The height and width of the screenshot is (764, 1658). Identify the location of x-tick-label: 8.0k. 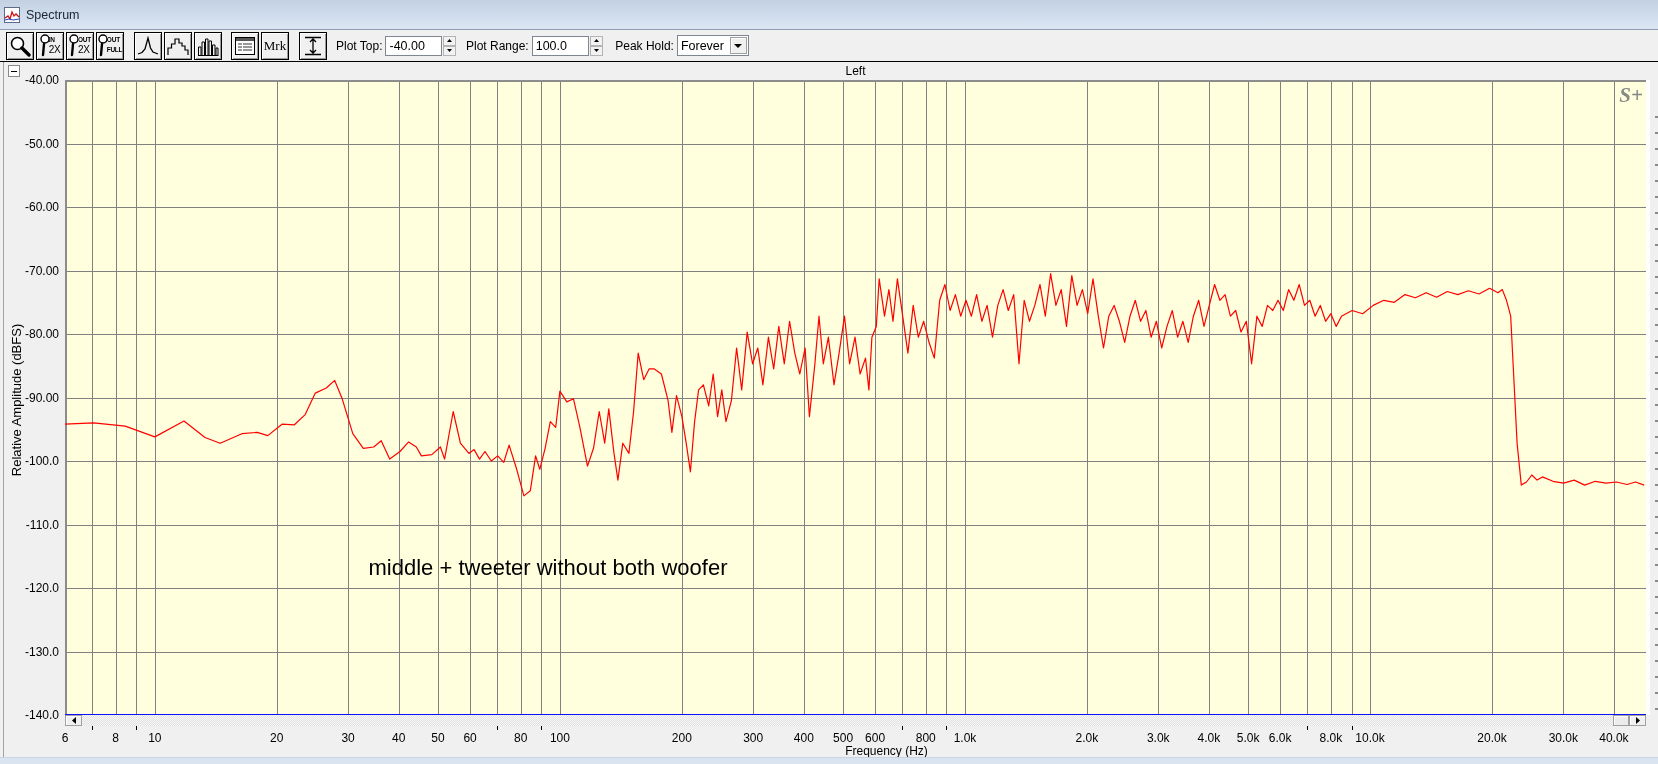
(1331, 737).